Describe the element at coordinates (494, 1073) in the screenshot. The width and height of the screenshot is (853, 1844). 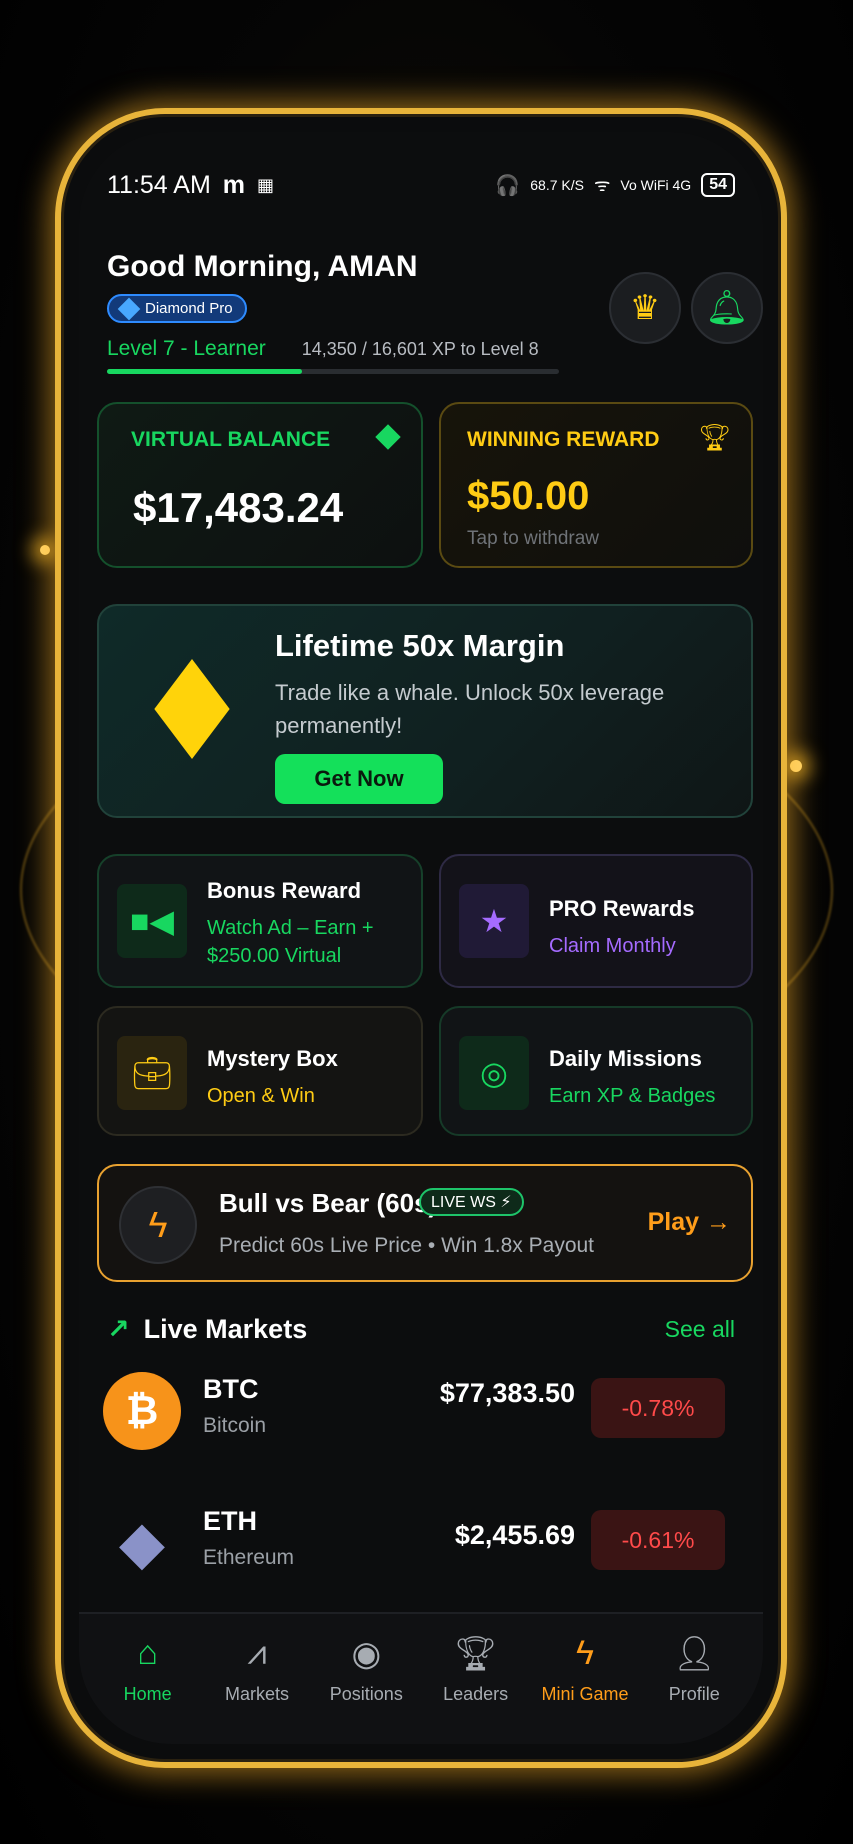
I see `target-icon: ◎` at that location.